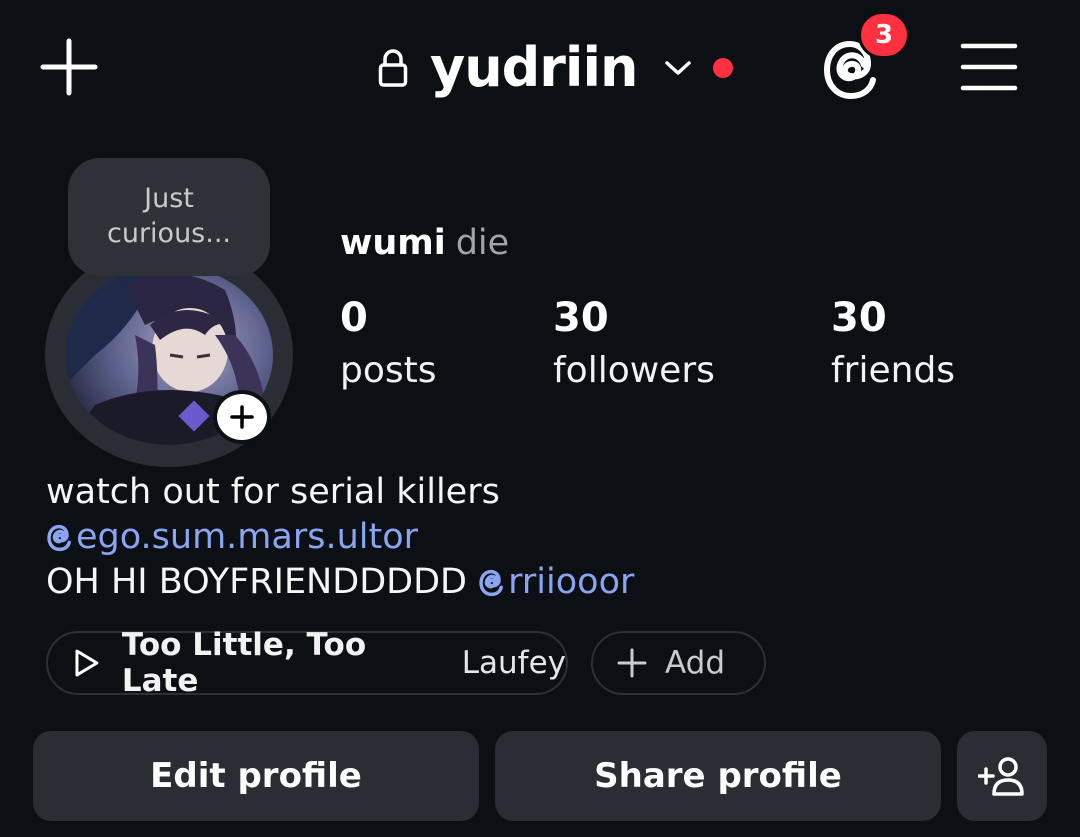 This screenshot has height=837, width=1080. What do you see at coordinates (388, 345) in the screenshot?
I see `stat-posts: 0 posts` at bounding box center [388, 345].